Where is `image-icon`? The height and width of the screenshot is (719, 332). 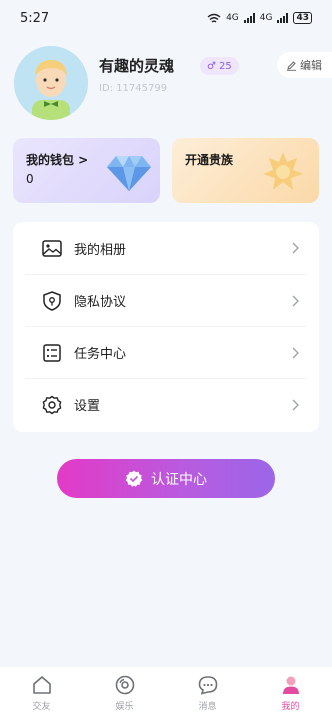
image-icon is located at coordinates (52, 248).